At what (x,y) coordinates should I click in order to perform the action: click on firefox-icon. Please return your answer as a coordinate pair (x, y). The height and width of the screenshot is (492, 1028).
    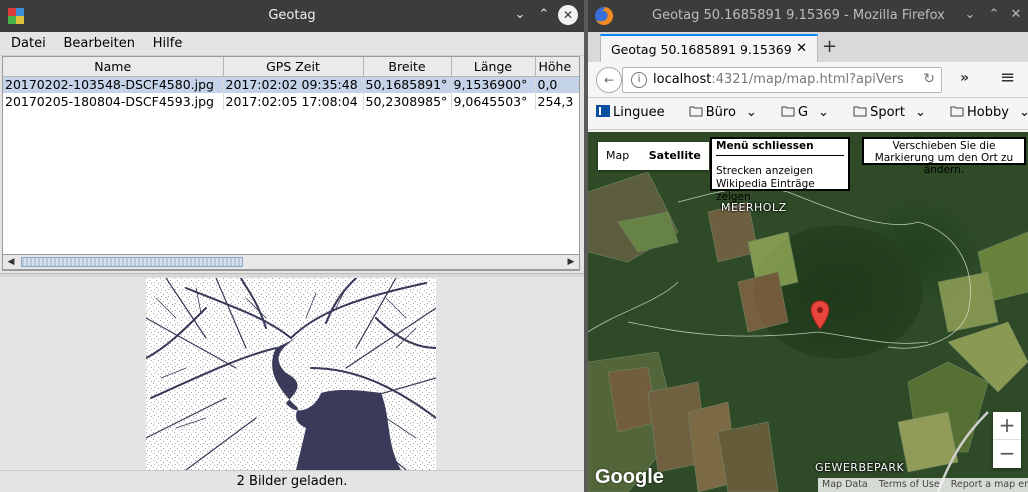
    Looking at the image, I should click on (604, 15).